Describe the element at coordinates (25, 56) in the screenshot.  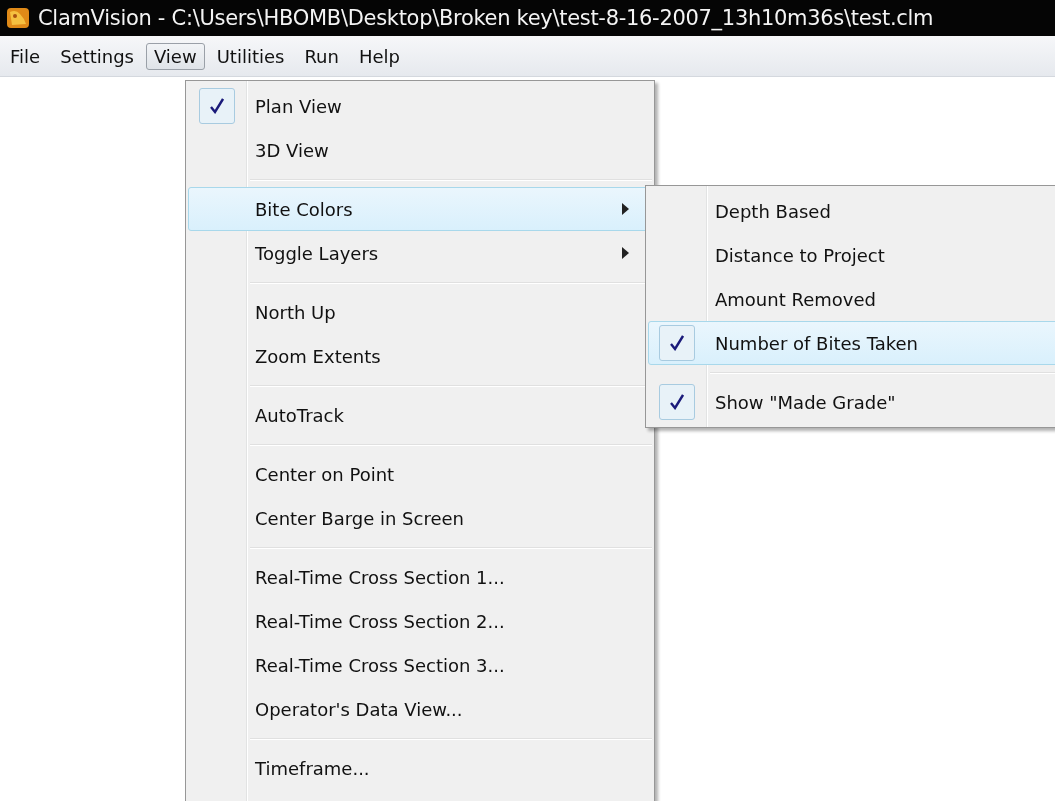
I see `menu-bar-item: File` at that location.